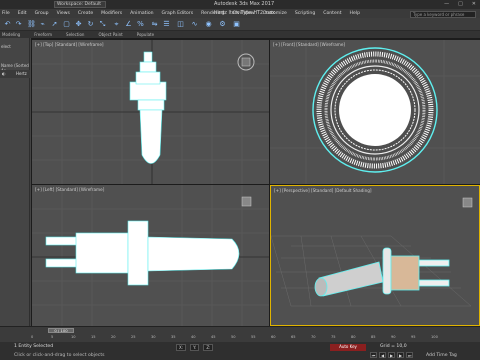 The width and height of the screenshot is (480, 360). I want to click on undo-icon: ↶, so click(7, 24).